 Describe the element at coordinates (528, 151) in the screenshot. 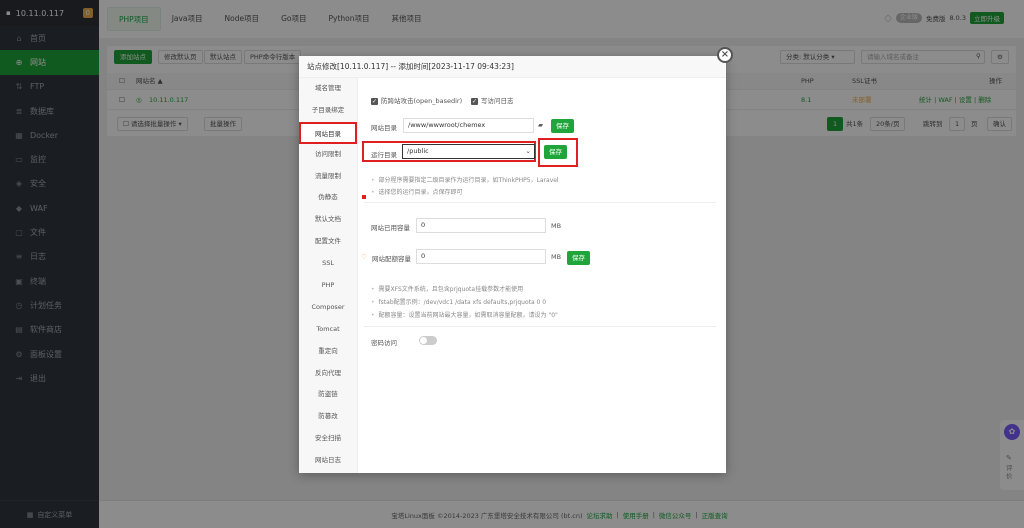

I see `chevron-down-icon: ⌄` at that location.